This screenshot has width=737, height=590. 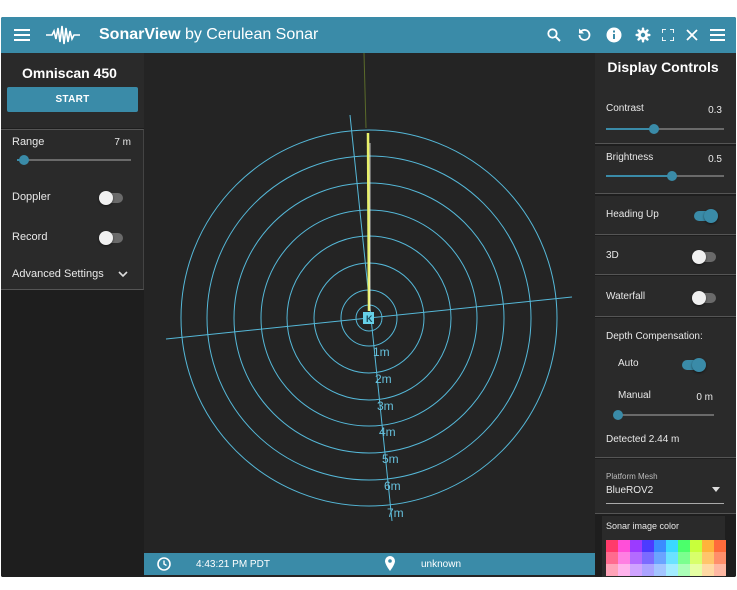 What do you see at coordinates (654, 129) in the screenshot?
I see `contrast-slider-thumb` at bounding box center [654, 129].